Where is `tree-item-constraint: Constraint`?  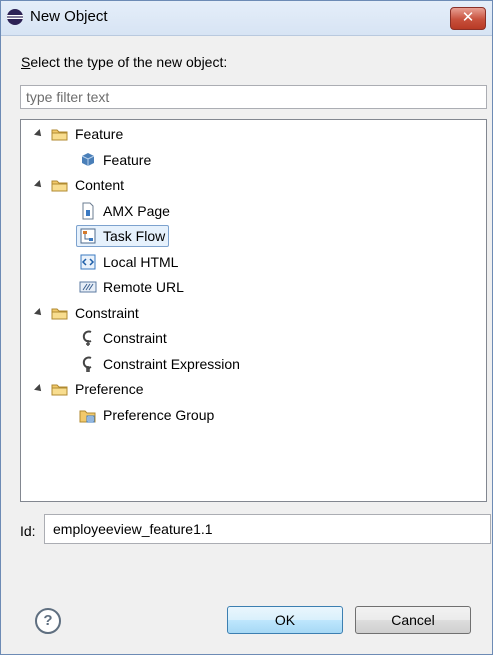 tree-item-constraint: Constraint is located at coordinates (123, 338).